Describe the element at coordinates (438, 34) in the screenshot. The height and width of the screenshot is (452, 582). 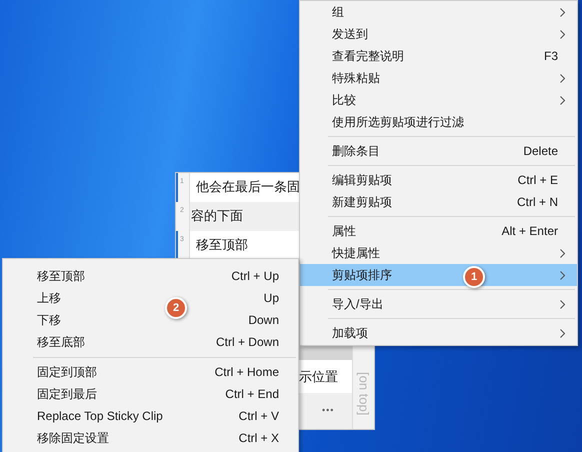
I see `menu-item: 发送到` at that location.